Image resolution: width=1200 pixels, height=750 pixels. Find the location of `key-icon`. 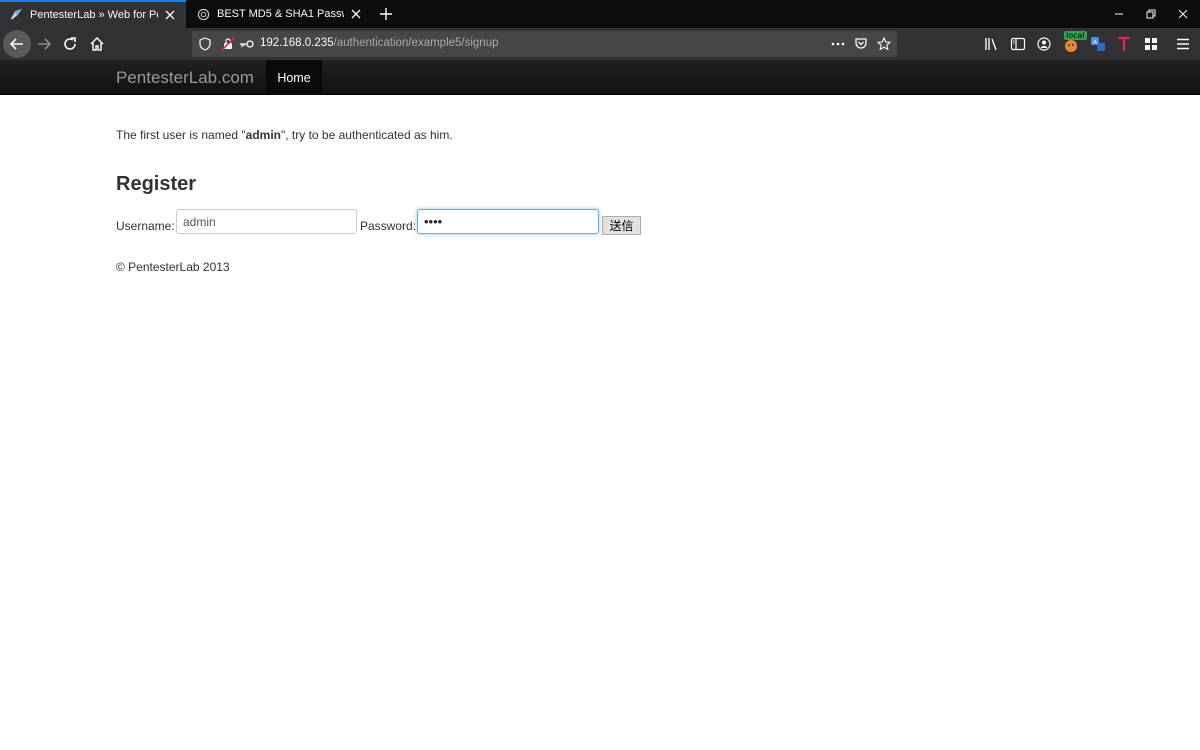

key-icon is located at coordinates (247, 44).